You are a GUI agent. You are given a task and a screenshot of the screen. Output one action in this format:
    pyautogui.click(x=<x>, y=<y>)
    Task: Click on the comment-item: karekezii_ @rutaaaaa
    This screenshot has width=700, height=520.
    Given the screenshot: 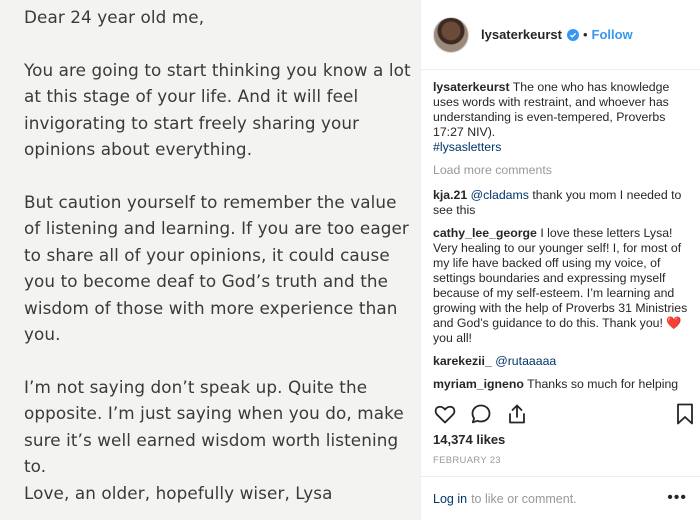 What is the action you would take?
    pyautogui.click(x=564, y=361)
    